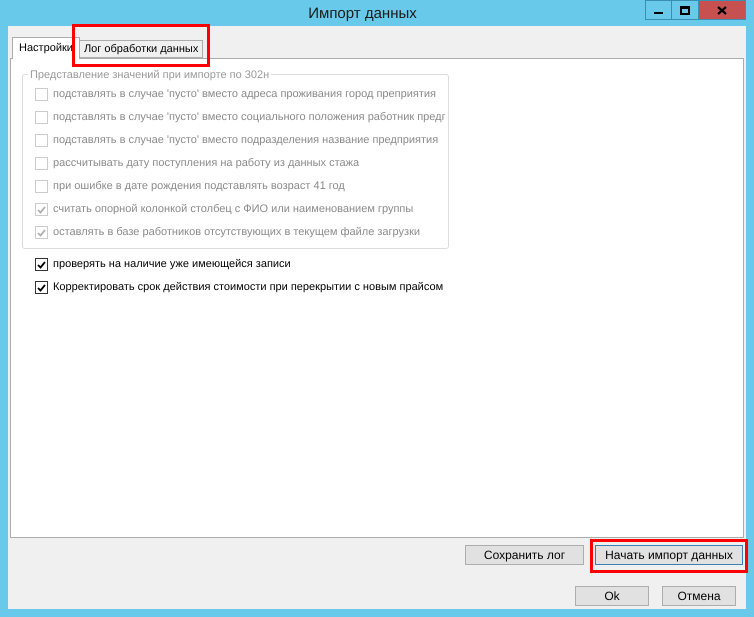  I want to click on tab: Настройки, so click(46, 48).